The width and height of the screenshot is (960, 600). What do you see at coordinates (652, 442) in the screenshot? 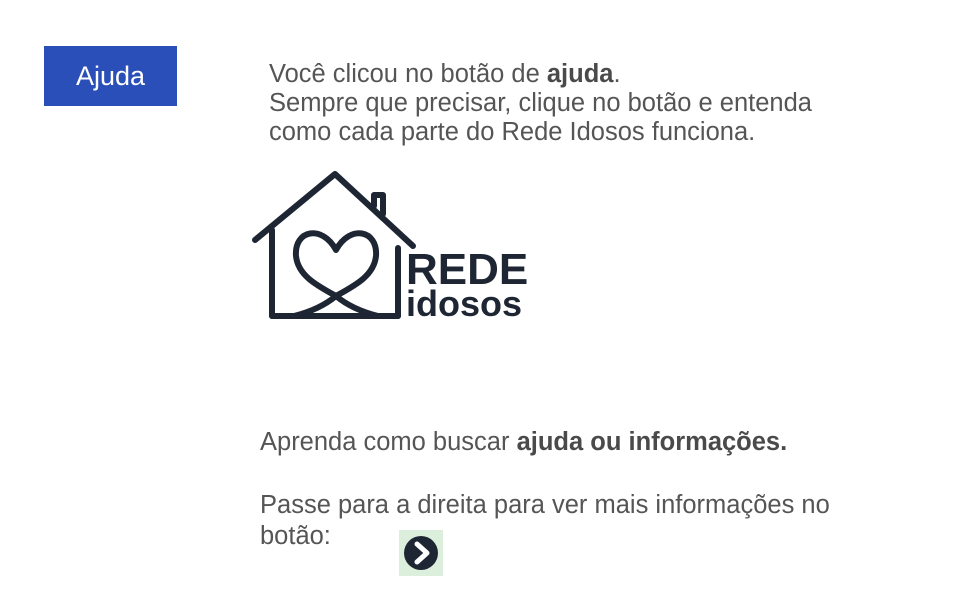
I see `learn-bold-text: ajuda ou informações.` at bounding box center [652, 442].